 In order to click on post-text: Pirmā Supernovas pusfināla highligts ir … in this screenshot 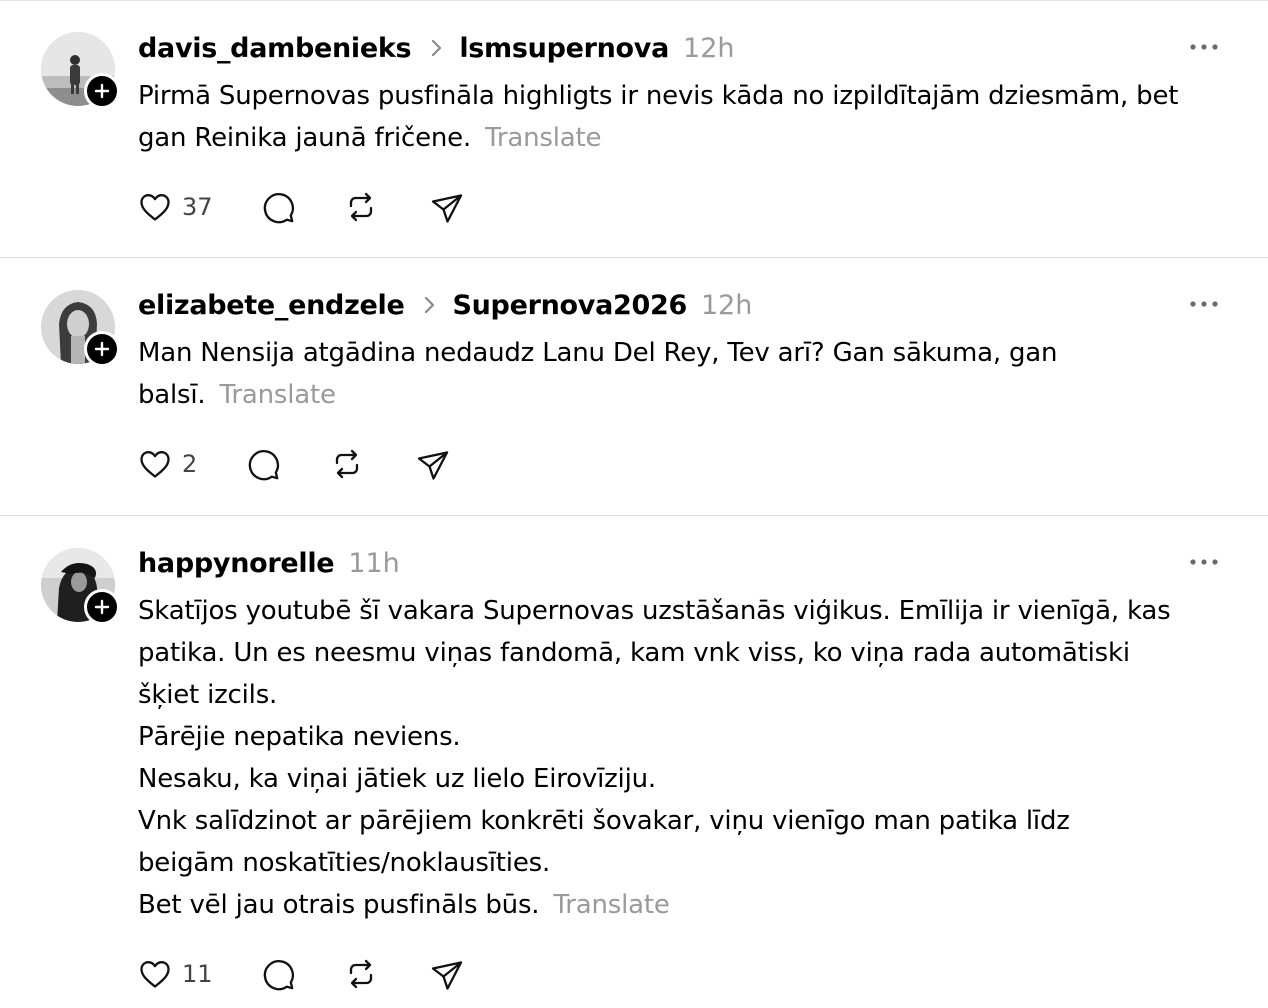, I will do `click(675, 117)`.